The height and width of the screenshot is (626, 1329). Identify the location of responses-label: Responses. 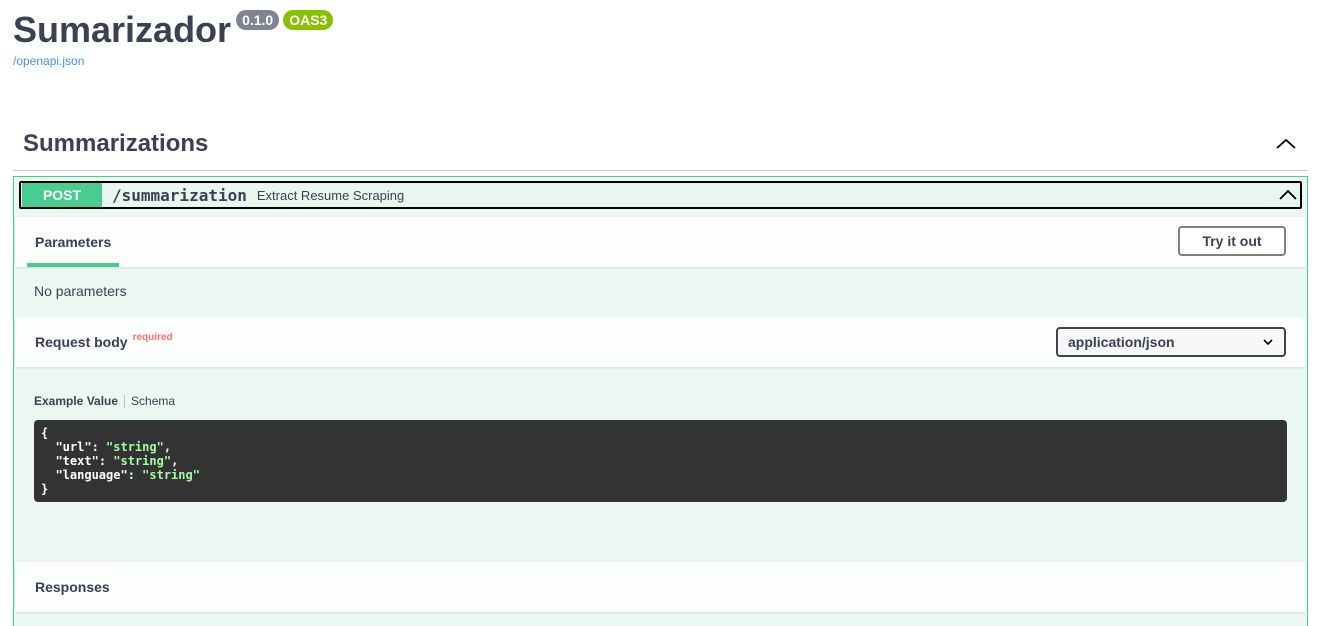
(72, 587).